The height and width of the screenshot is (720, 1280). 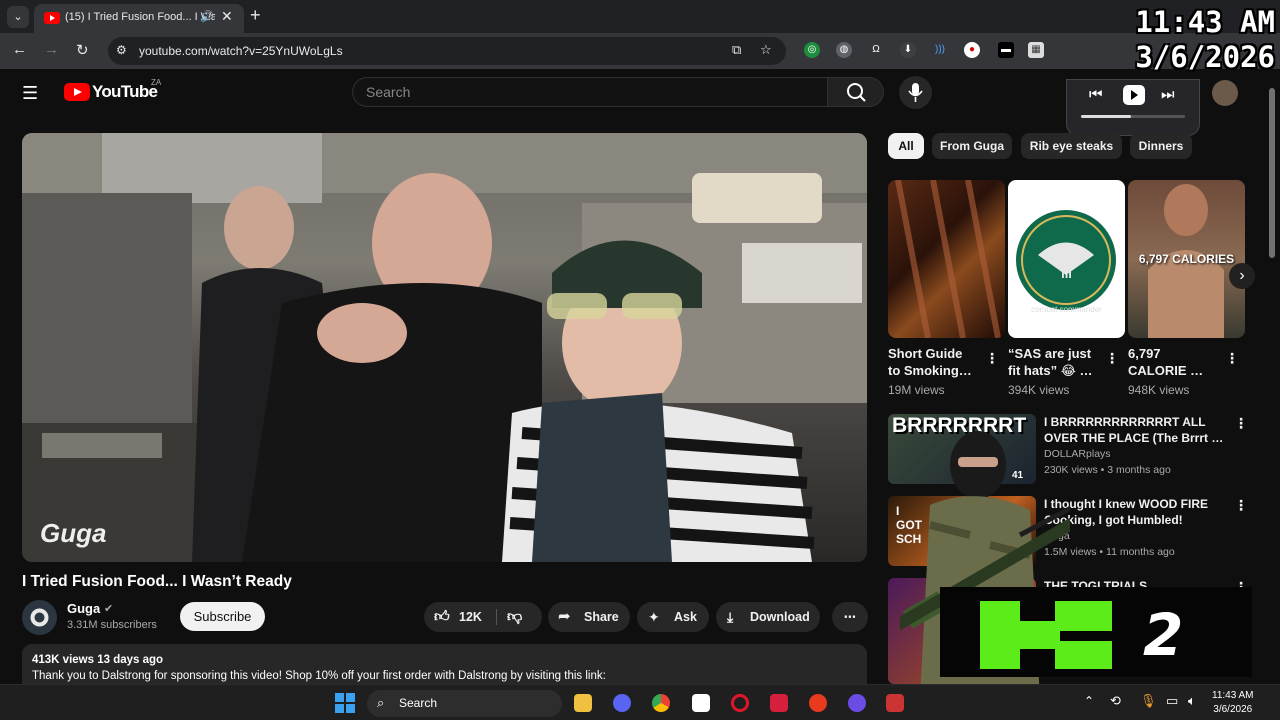 I want to click on share-button: ➦ Share, so click(x=589, y=617).